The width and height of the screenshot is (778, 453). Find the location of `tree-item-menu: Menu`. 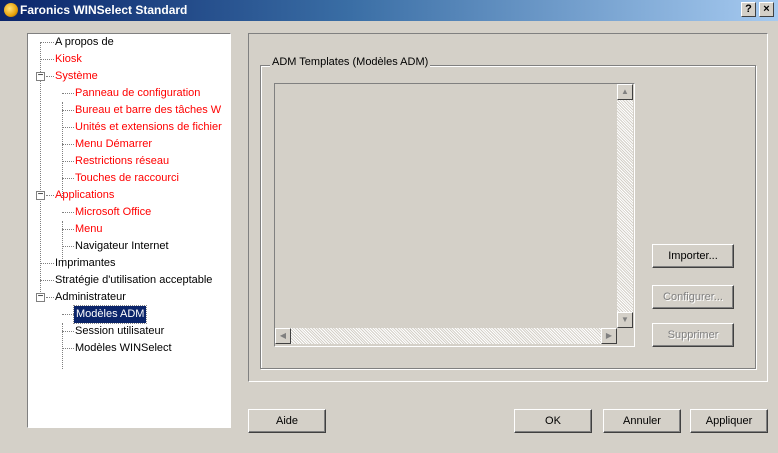

tree-item-menu: Menu is located at coordinates (89, 229).